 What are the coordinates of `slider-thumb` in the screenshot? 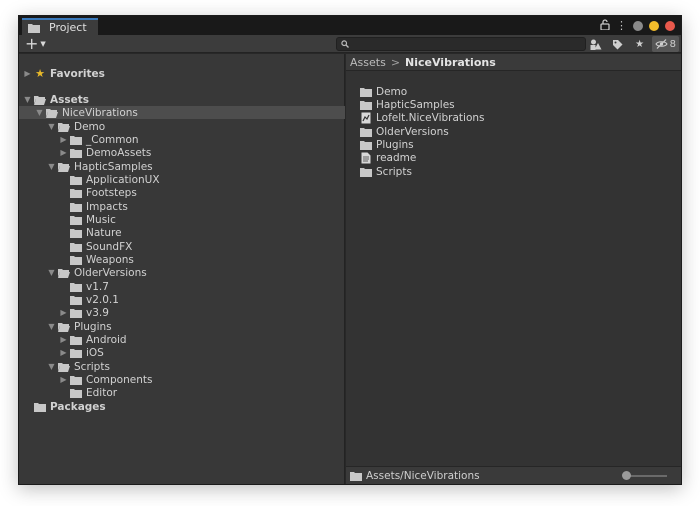 It's located at (626, 475).